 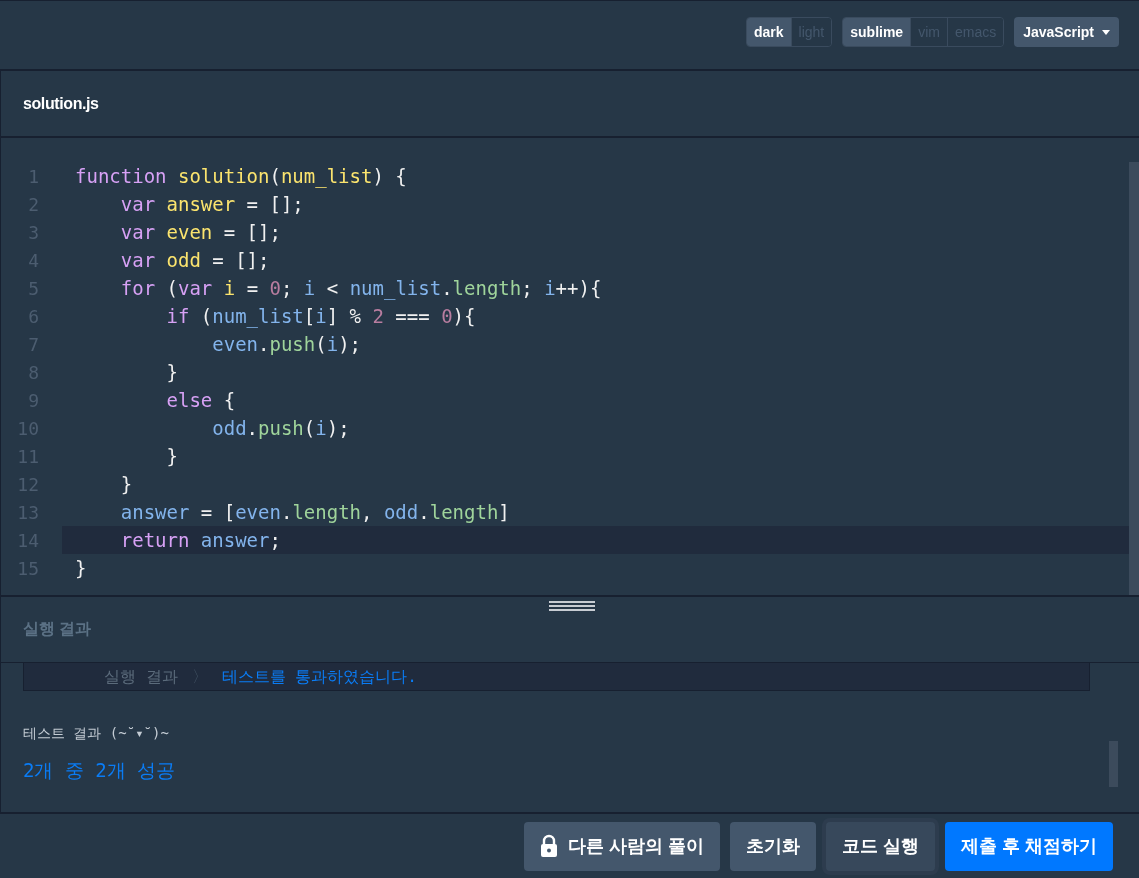 What do you see at coordinates (96, 733) in the screenshot?
I see `test-result-heading: 테스트 결과 (~˘▾˘)~` at bounding box center [96, 733].